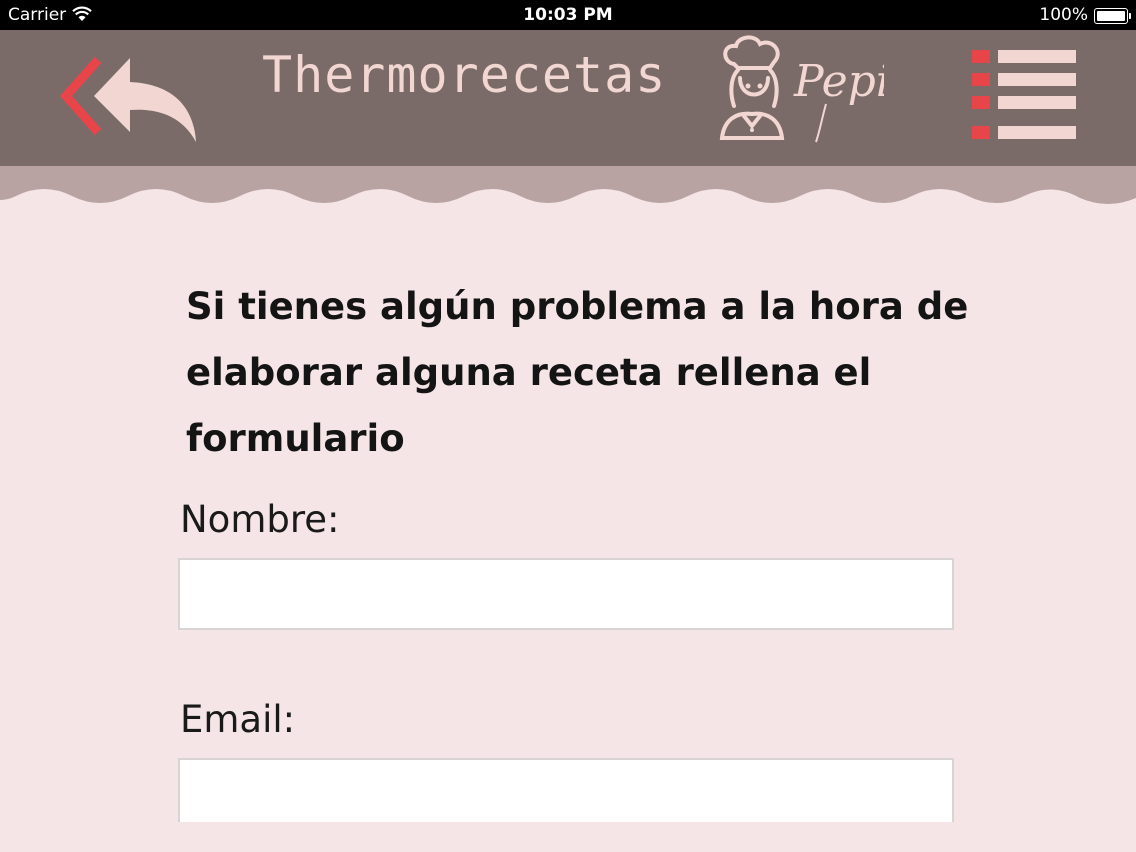  Describe the element at coordinates (568, 189) in the screenshot. I see `header-wave-divider` at that location.